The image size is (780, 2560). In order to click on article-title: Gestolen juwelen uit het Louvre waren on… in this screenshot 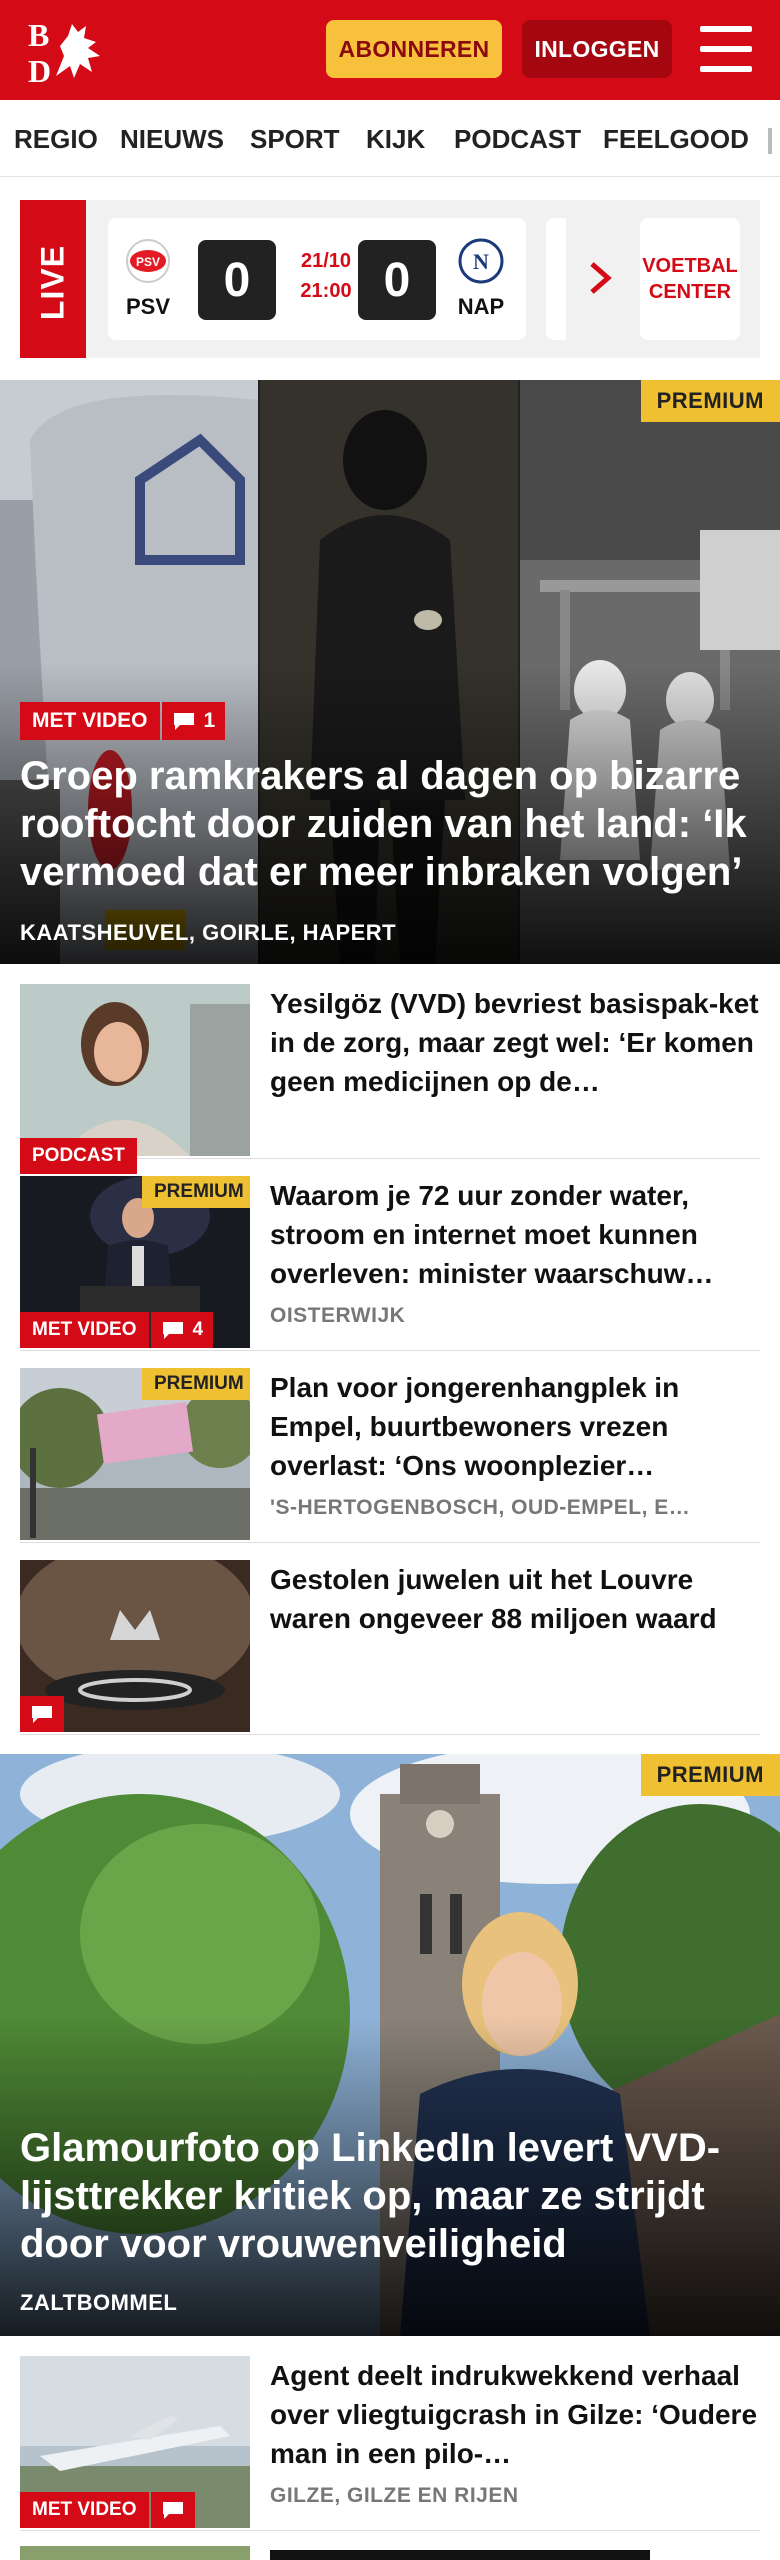, I will do `click(515, 1599)`.